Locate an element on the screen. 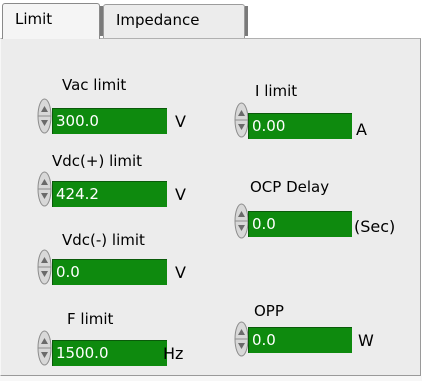 This screenshot has height=381, width=422. tab-divider is located at coordinates (246, 21).